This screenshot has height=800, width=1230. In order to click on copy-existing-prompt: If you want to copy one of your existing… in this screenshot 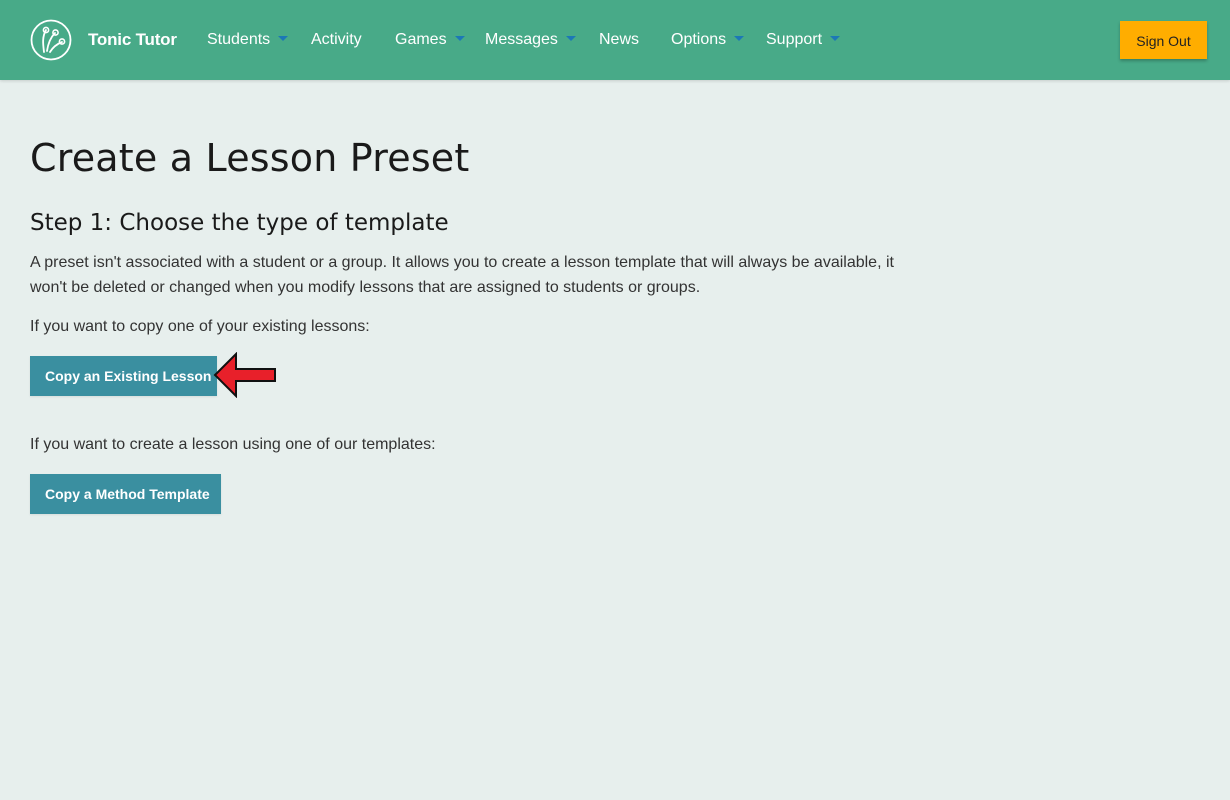, I will do `click(200, 326)`.